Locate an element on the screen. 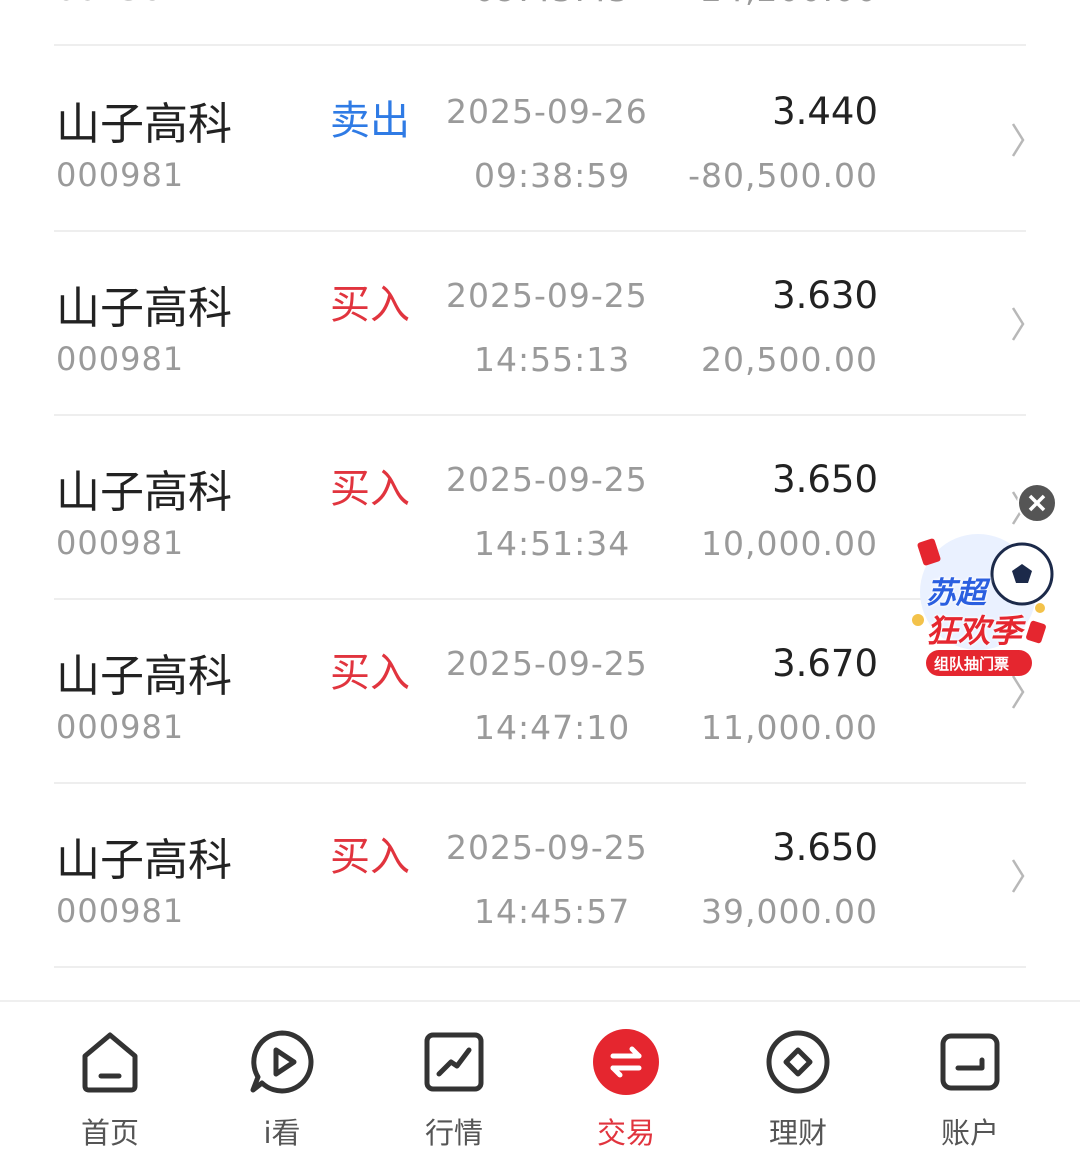  market-chart-icon is located at coordinates (454, 1062).